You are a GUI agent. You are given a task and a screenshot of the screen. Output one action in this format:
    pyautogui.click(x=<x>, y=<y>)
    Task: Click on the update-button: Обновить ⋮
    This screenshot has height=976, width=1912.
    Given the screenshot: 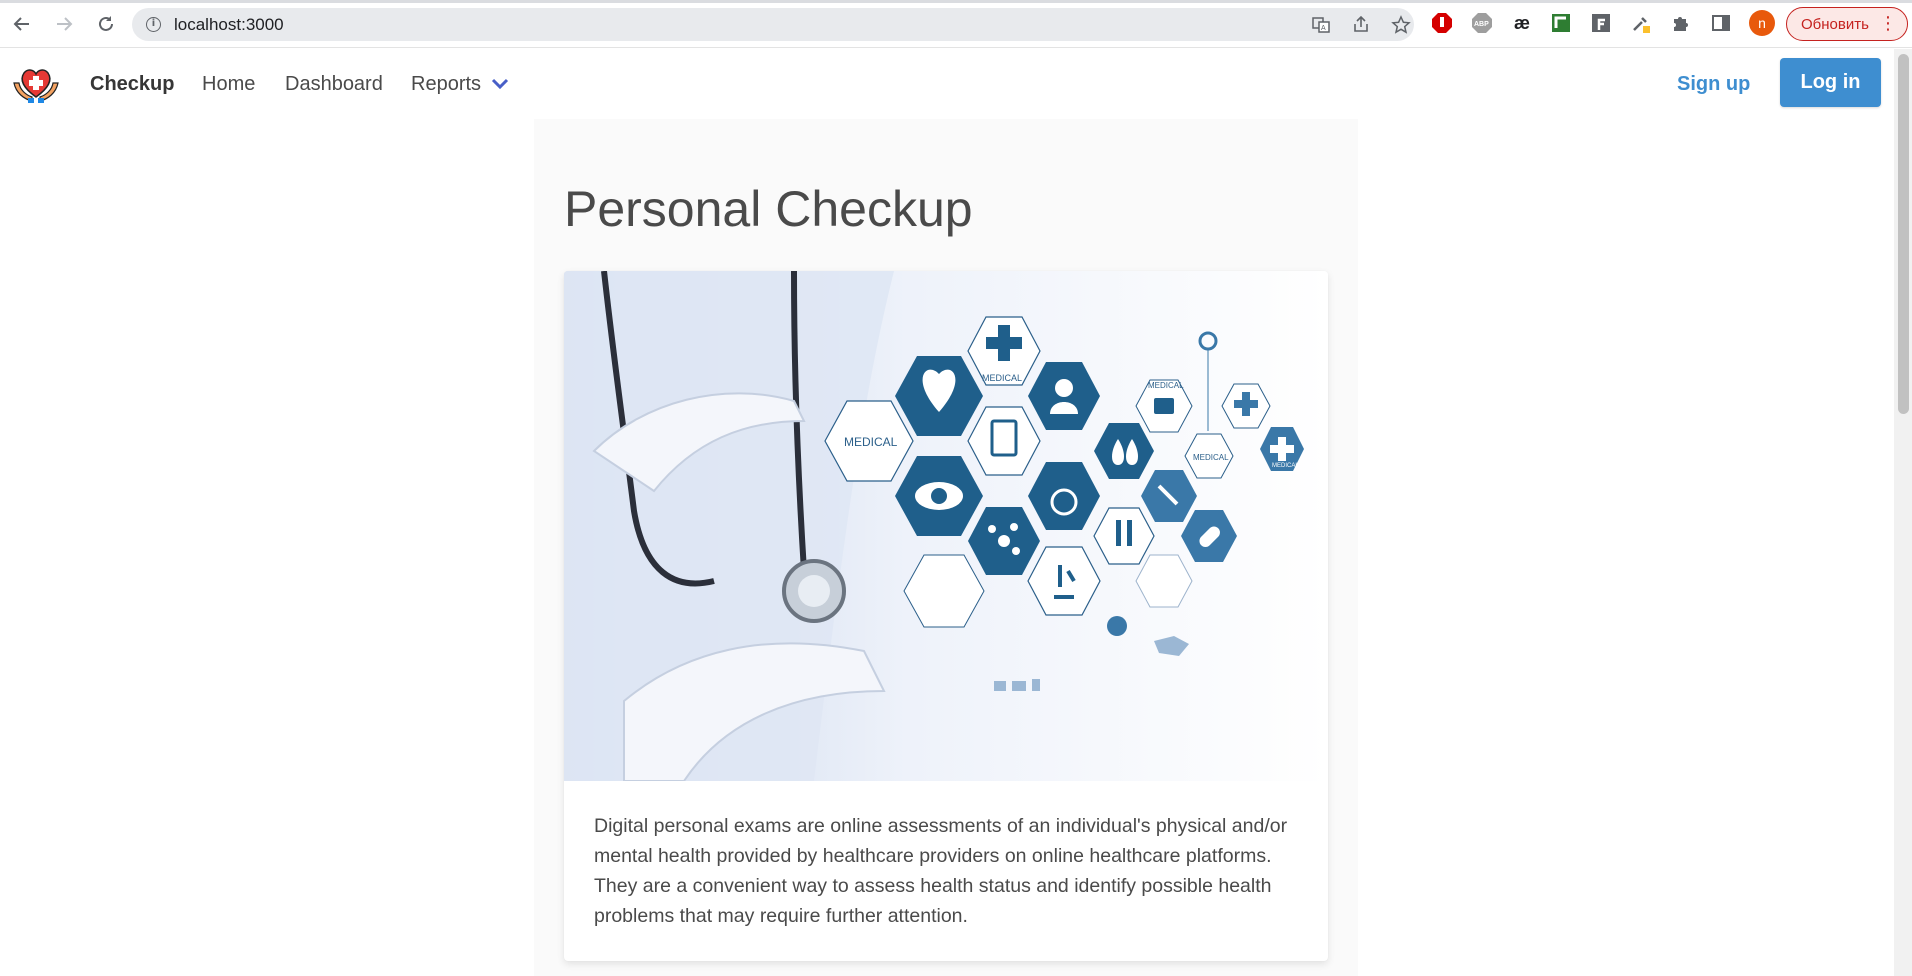 What is the action you would take?
    pyautogui.click(x=1847, y=24)
    